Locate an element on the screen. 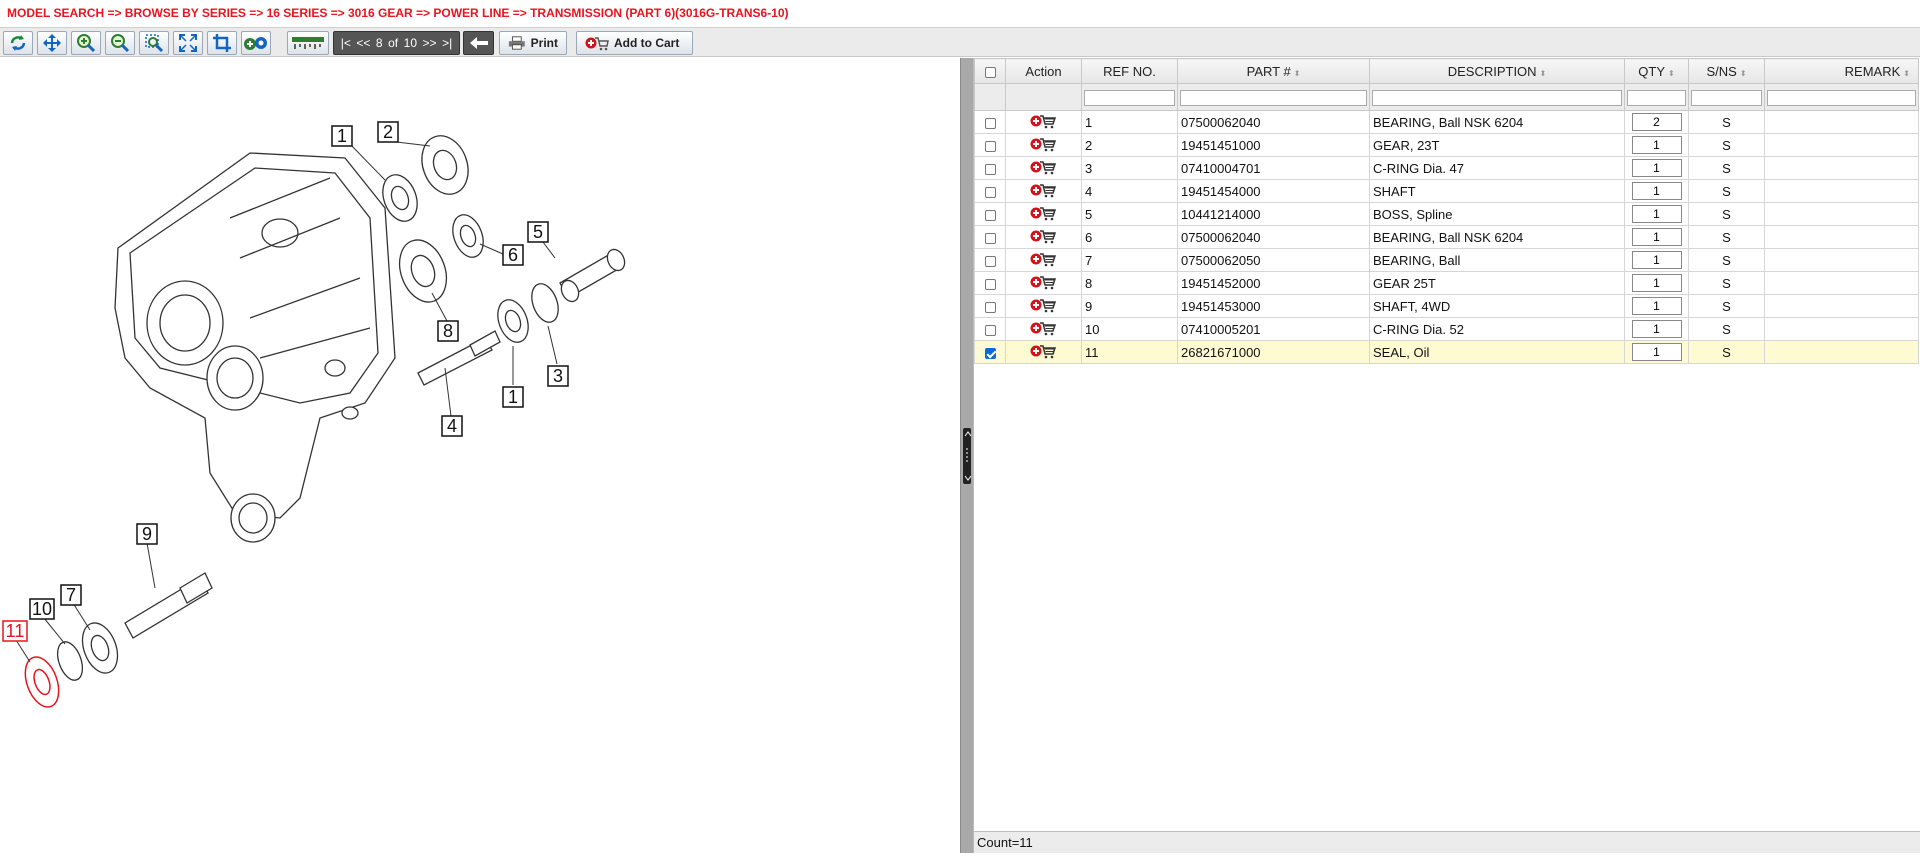 This screenshot has width=1920, height=858. fit-icon is located at coordinates (188, 43).